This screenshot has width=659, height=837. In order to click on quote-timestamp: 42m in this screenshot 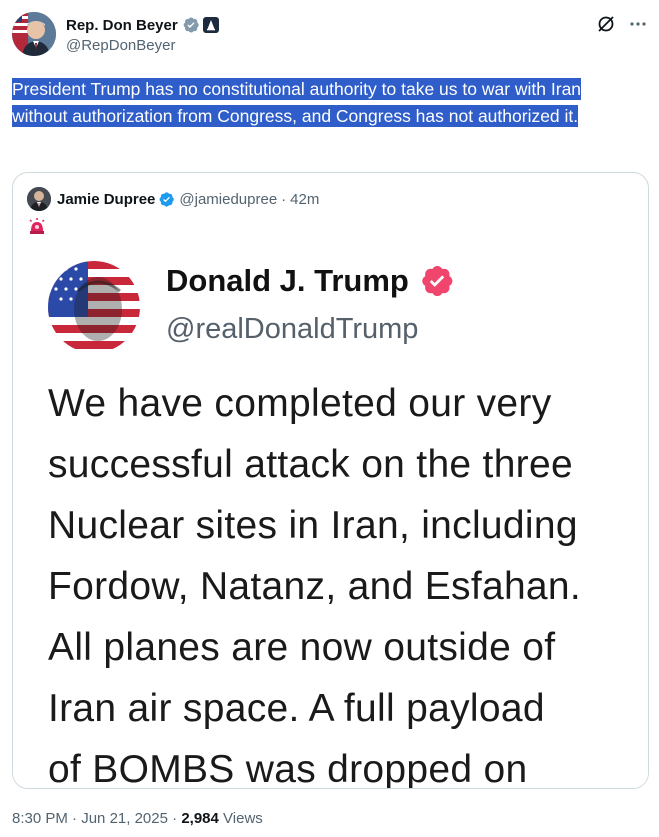, I will do `click(304, 199)`.